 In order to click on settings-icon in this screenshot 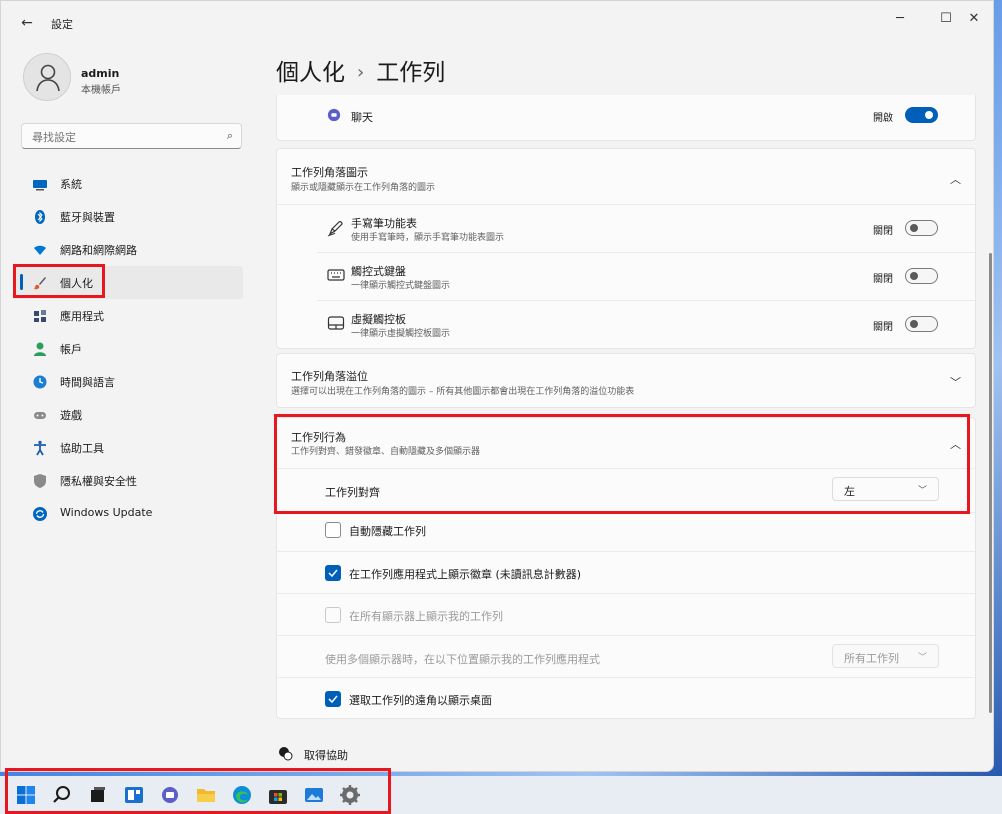, I will do `click(350, 795)`.